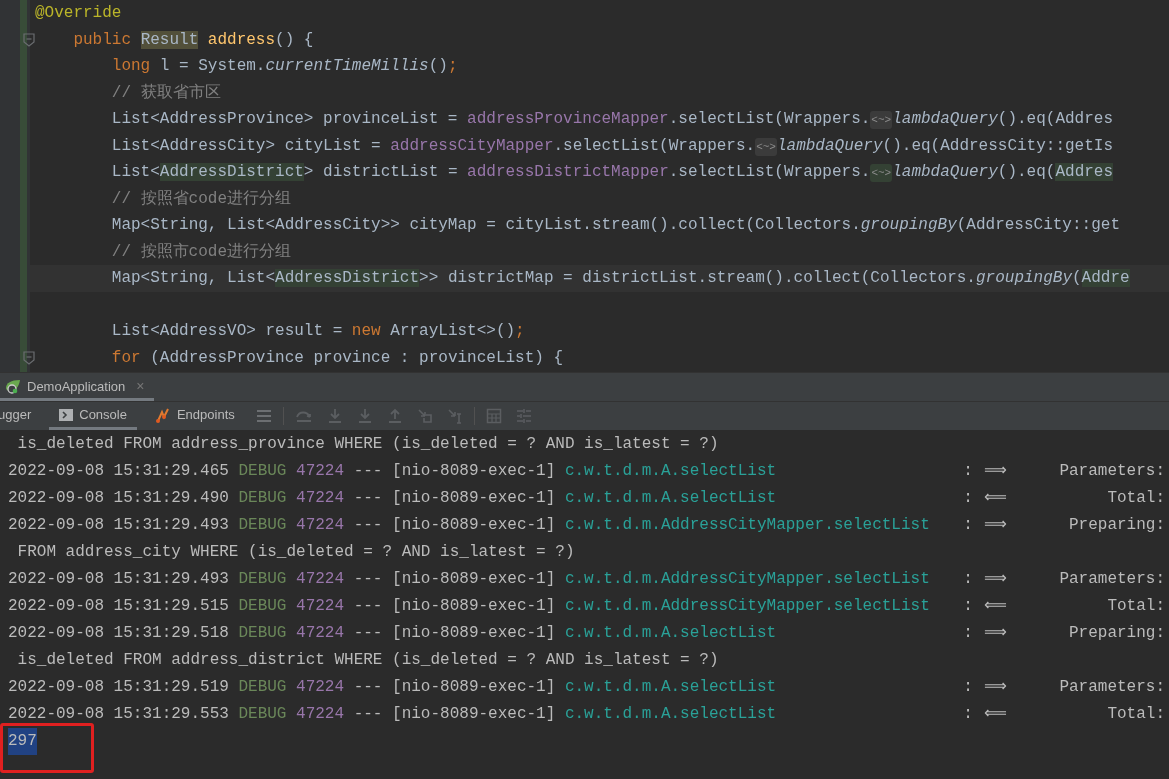  Describe the element at coordinates (162, 414) in the screenshot. I see `endpoints-icon` at that location.